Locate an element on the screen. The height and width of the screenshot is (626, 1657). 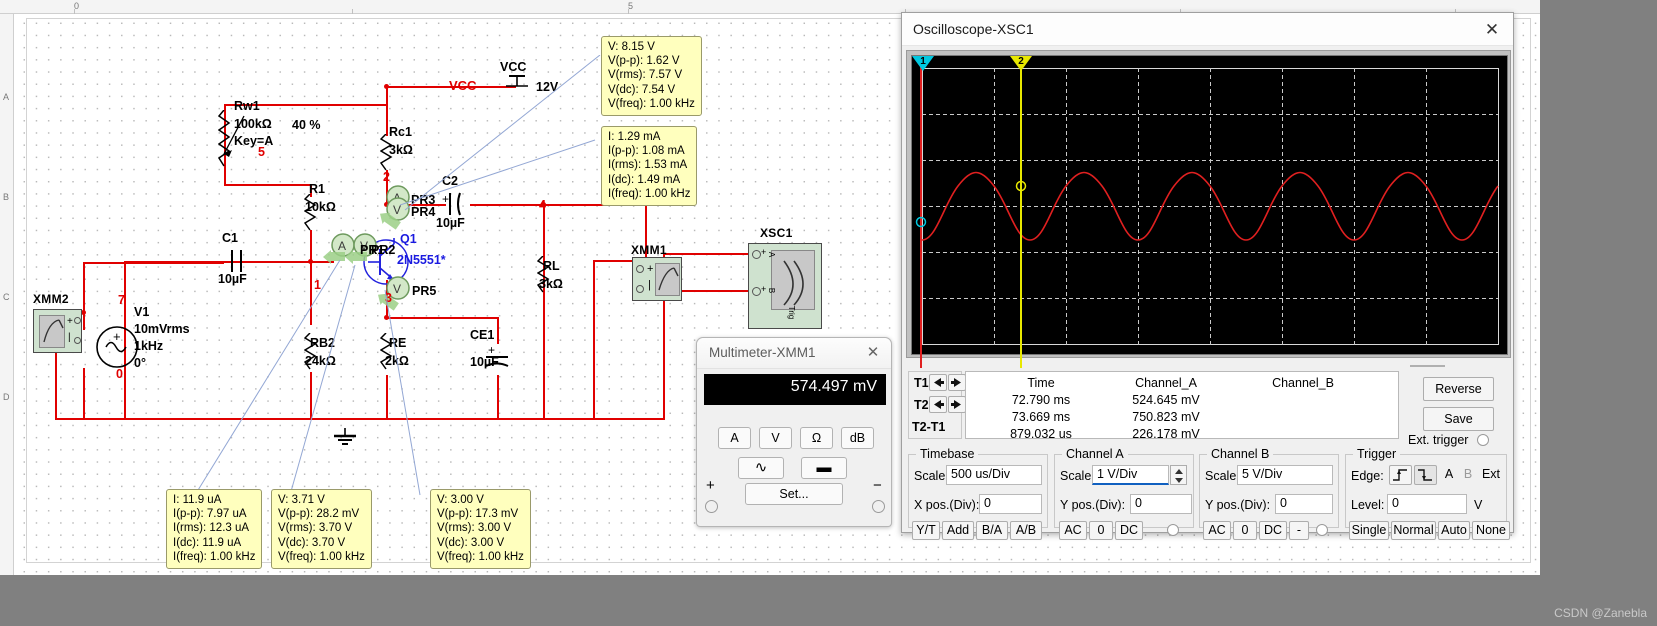
channel-b-legend: Channel B is located at coordinates (1240, 454).